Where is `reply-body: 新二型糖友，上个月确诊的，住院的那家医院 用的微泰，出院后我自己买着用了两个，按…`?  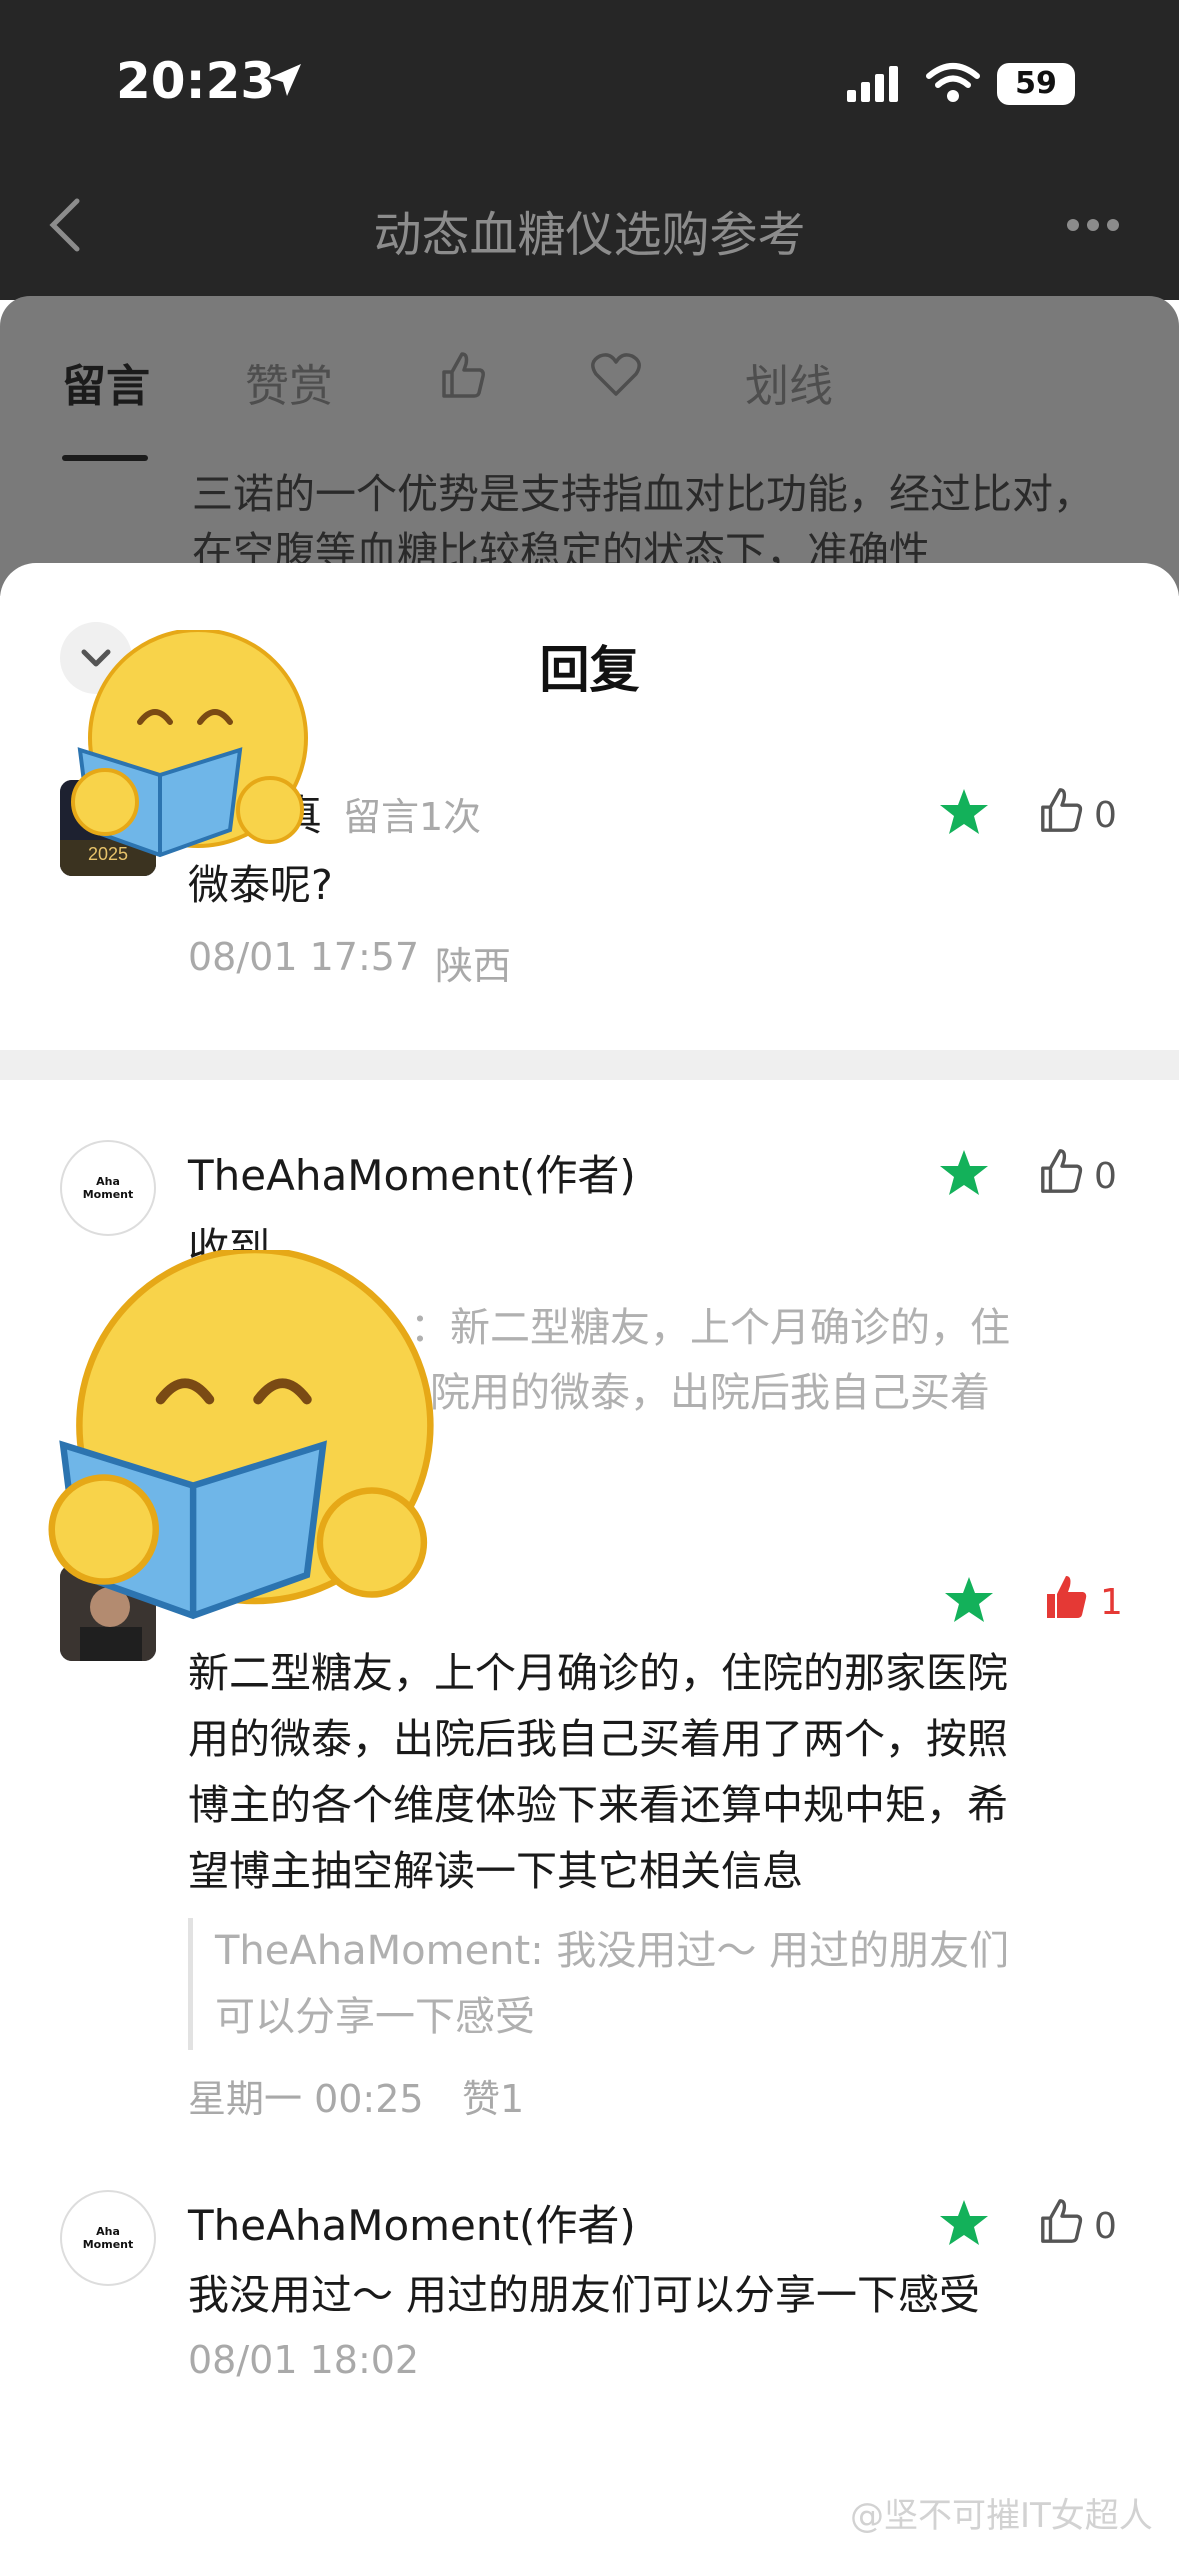 reply-body: 新二型糖友，上个月确诊的，住院的那家医院 用的微泰，出院后我自己买着用了两个，按… is located at coordinates (658, 1772).